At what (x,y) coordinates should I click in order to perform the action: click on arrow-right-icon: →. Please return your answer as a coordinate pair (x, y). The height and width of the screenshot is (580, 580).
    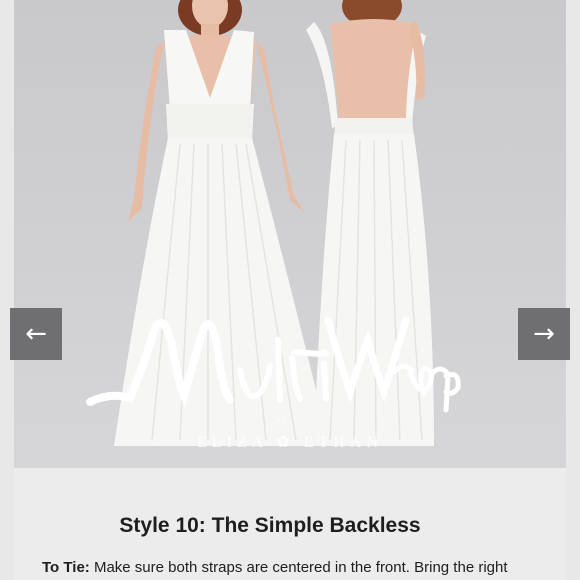
    Looking at the image, I should click on (544, 334).